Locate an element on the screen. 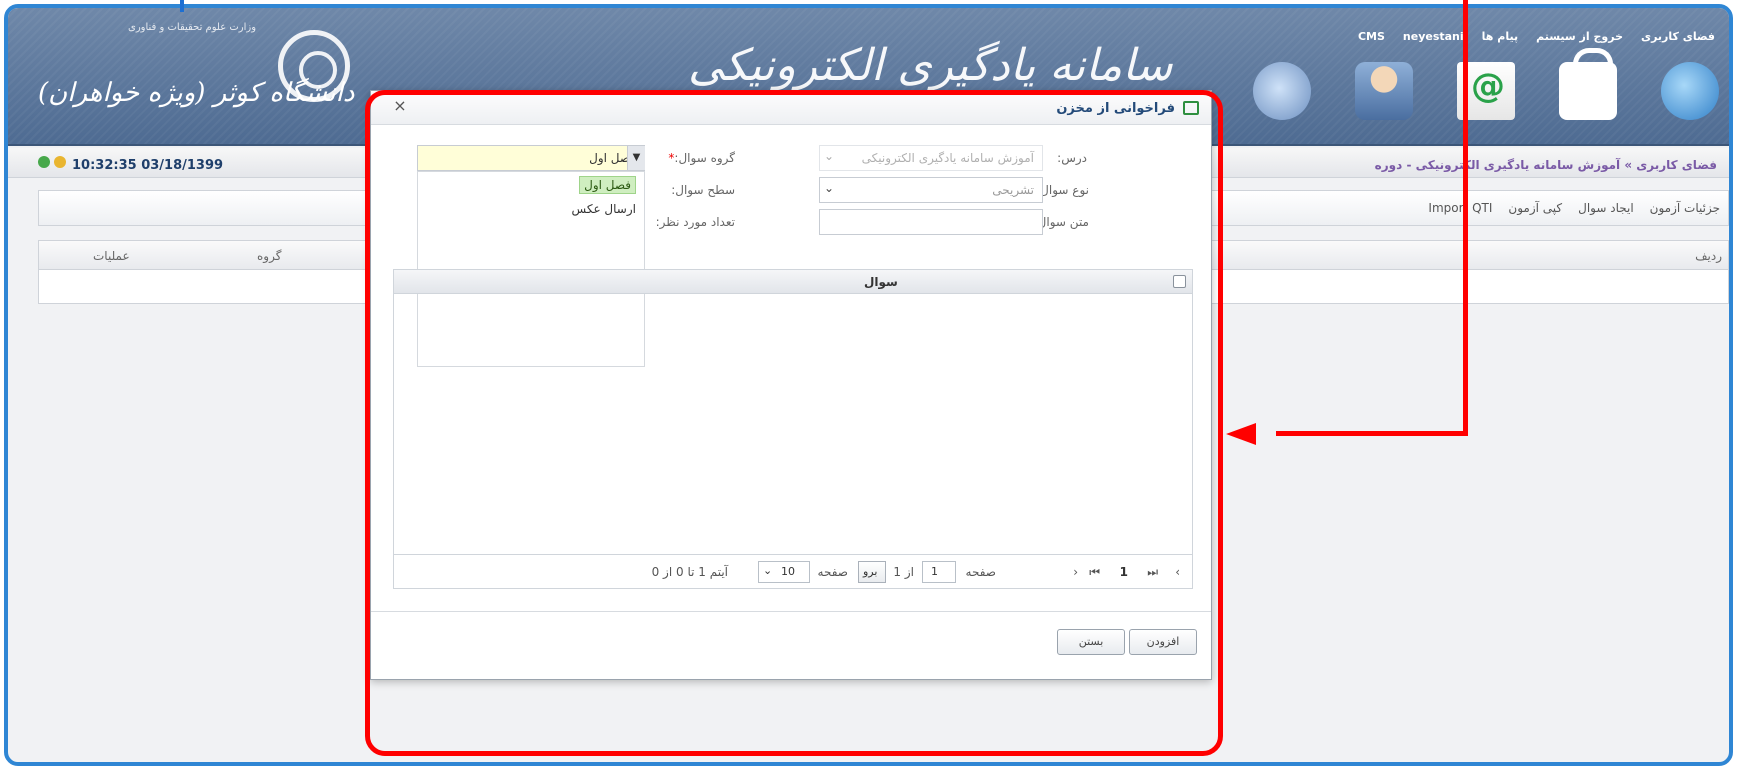  question-level-label: سطح سوال: is located at coordinates (703, 190).